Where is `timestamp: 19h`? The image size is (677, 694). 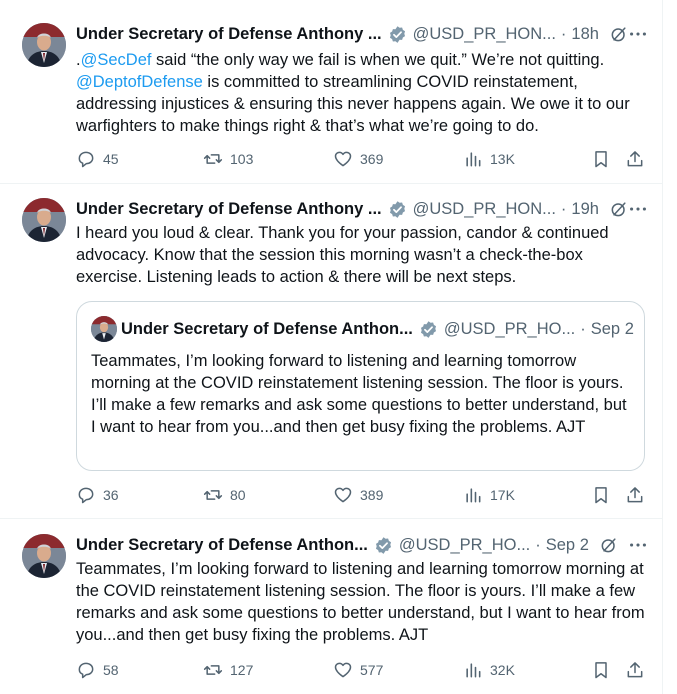
timestamp: 19h is located at coordinates (585, 209).